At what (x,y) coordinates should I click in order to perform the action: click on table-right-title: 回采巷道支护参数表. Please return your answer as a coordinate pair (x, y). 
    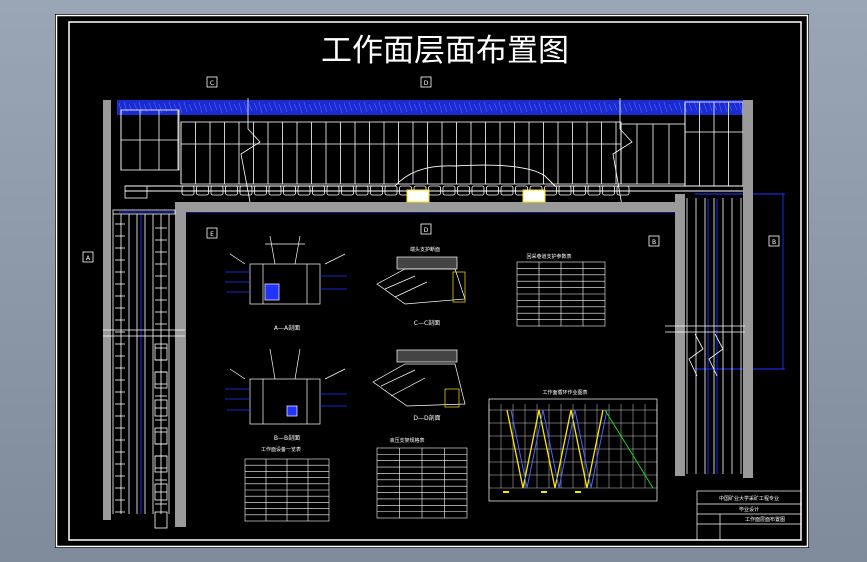
    Looking at the image, I should click on (548, 256).